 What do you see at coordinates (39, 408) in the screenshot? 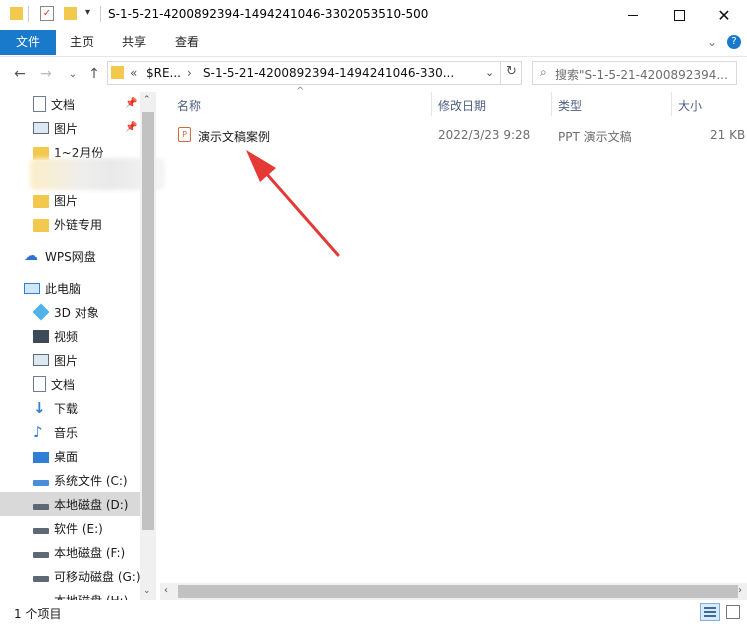
I see `download-arrow-icon: ↓` at bounding box center [39, 408].